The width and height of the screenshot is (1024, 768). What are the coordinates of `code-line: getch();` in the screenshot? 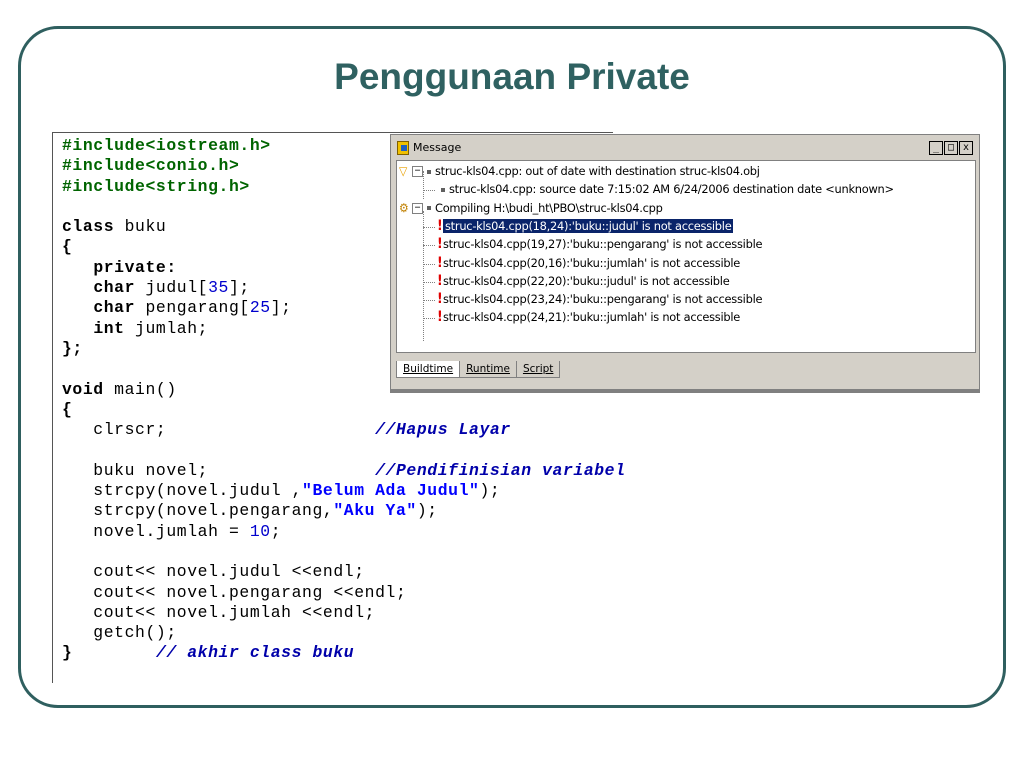 It's located at (344, 633).